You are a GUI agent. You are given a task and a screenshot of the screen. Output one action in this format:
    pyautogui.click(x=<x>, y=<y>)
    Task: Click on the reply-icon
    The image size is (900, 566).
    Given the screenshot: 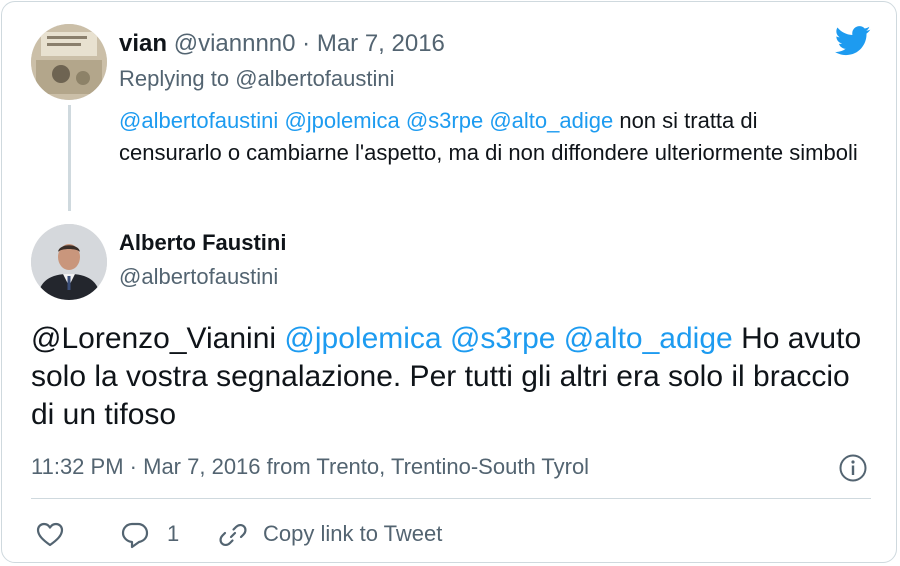 What is the action you would take?
    pyautogui.click(x=135, y=535)
    